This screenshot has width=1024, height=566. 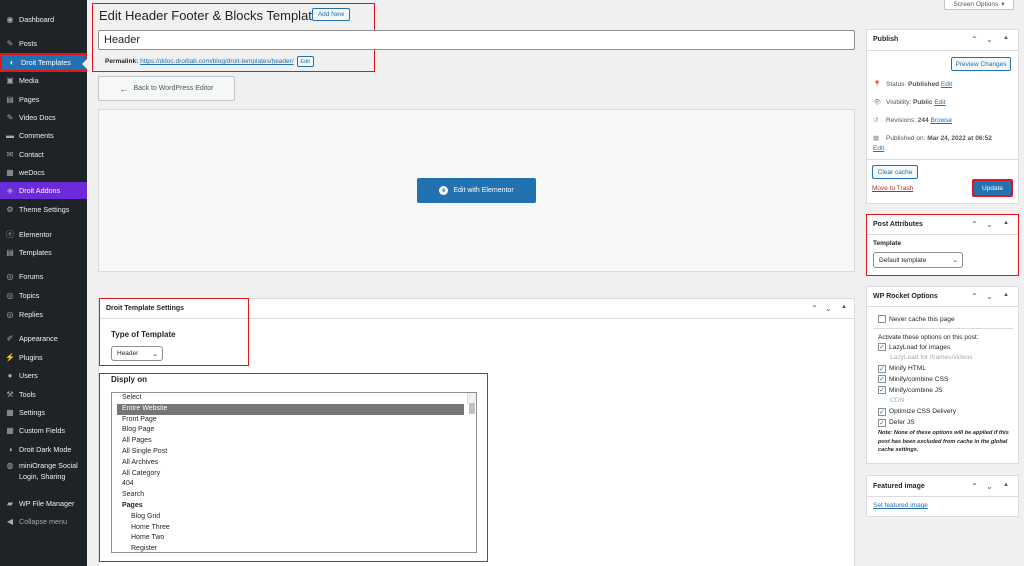 What do you see at coordinates (296, 548) in the screenshot?
I see `display-option: Register` at bounding box center [296, 548].